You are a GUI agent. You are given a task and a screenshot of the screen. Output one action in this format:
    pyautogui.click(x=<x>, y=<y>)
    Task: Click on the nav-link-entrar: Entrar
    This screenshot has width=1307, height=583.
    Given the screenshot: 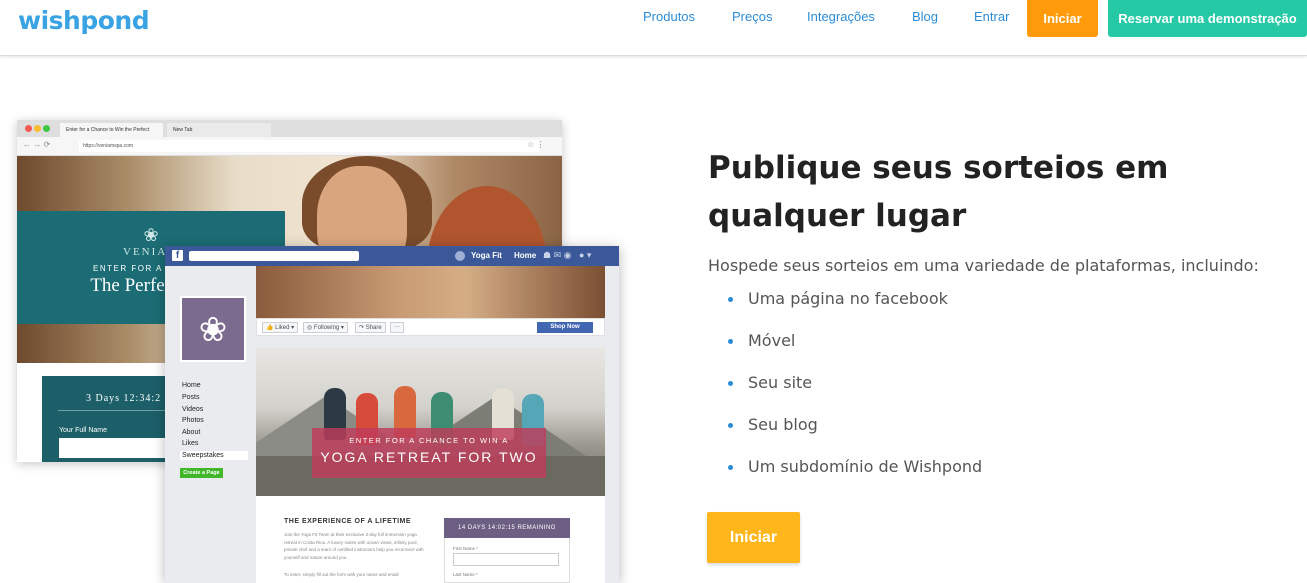 What is the action you would take?
    pyautogui.click(x=991, y=16)
    